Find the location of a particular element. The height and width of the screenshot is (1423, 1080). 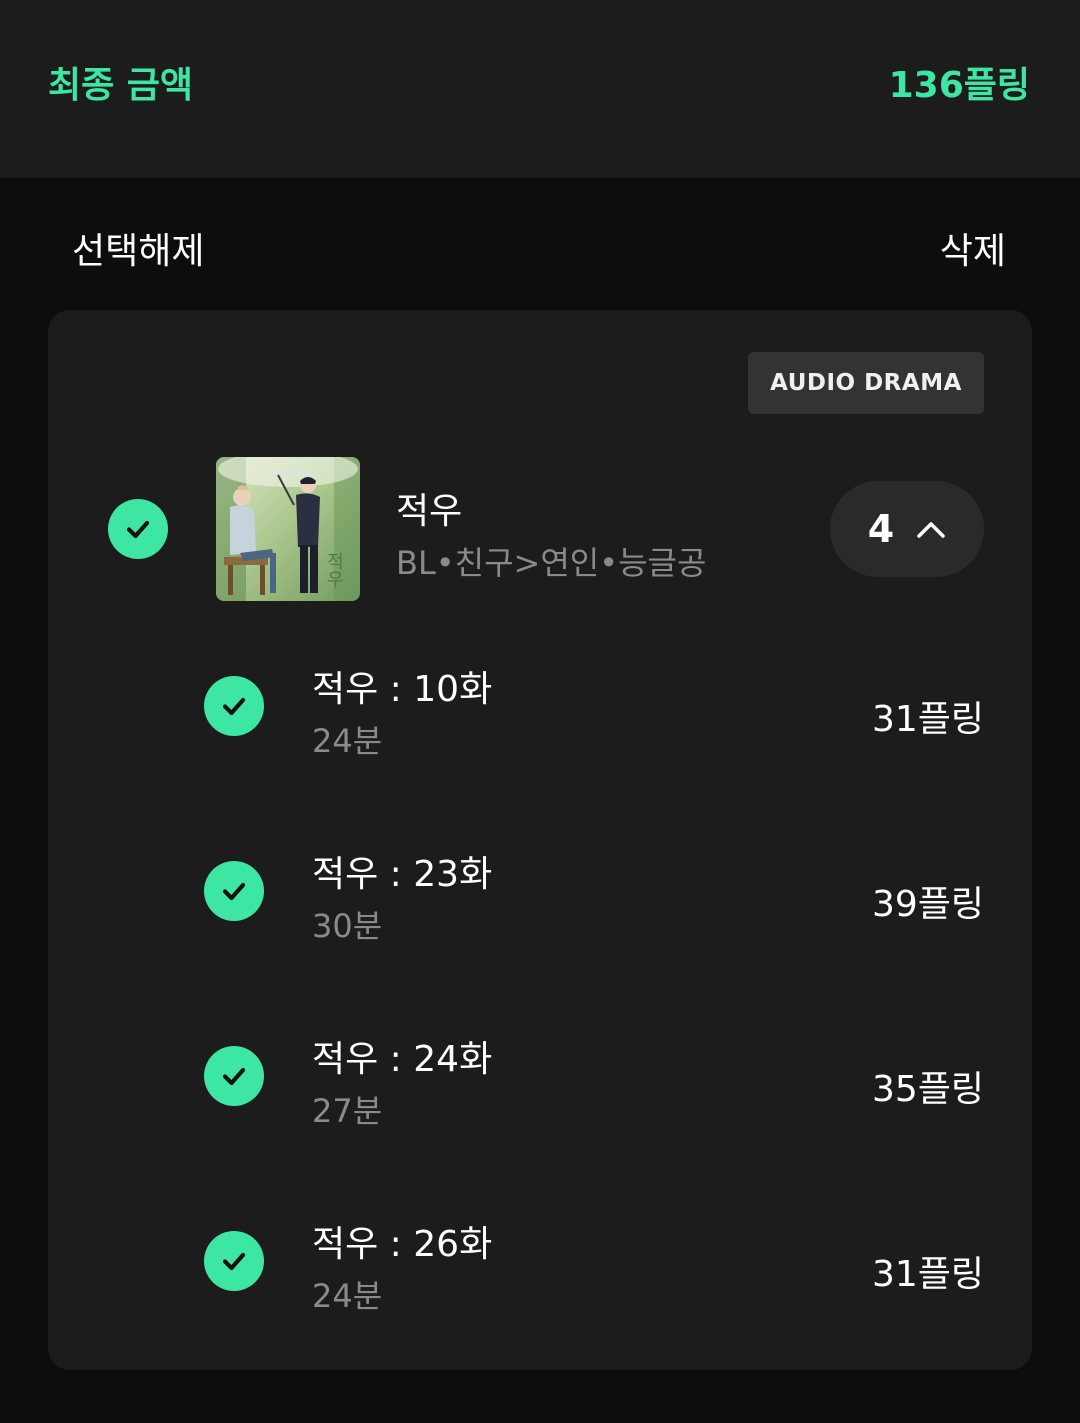

episode-duration: 30분 is located at coordinates (347, 926).